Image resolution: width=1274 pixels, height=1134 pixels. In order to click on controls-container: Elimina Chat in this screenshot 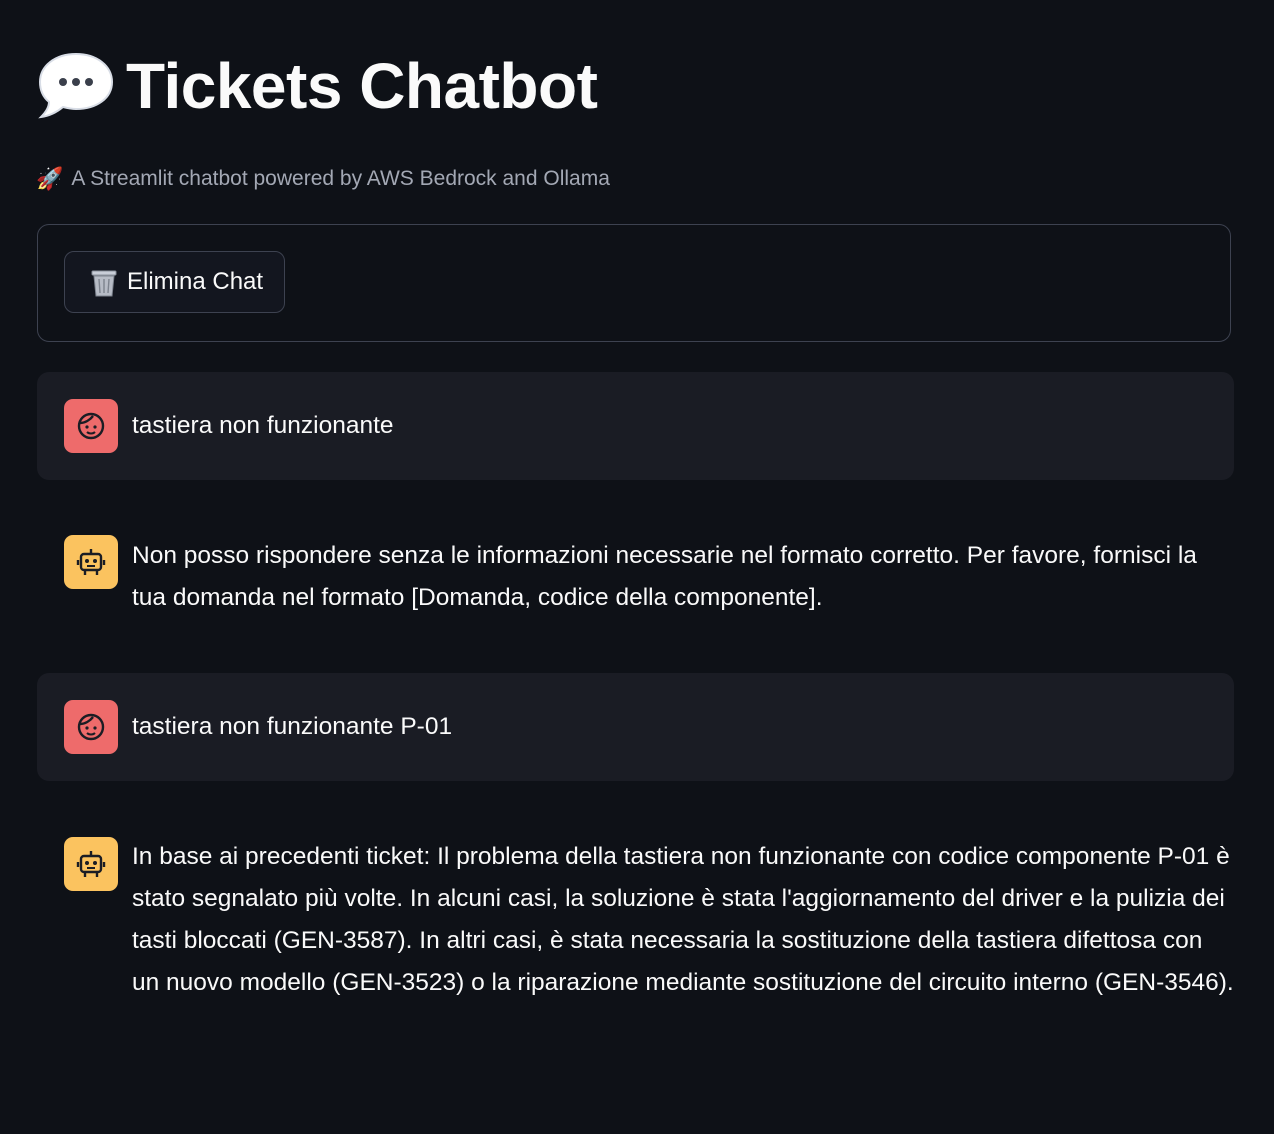, I will do `click(634, 283)`.